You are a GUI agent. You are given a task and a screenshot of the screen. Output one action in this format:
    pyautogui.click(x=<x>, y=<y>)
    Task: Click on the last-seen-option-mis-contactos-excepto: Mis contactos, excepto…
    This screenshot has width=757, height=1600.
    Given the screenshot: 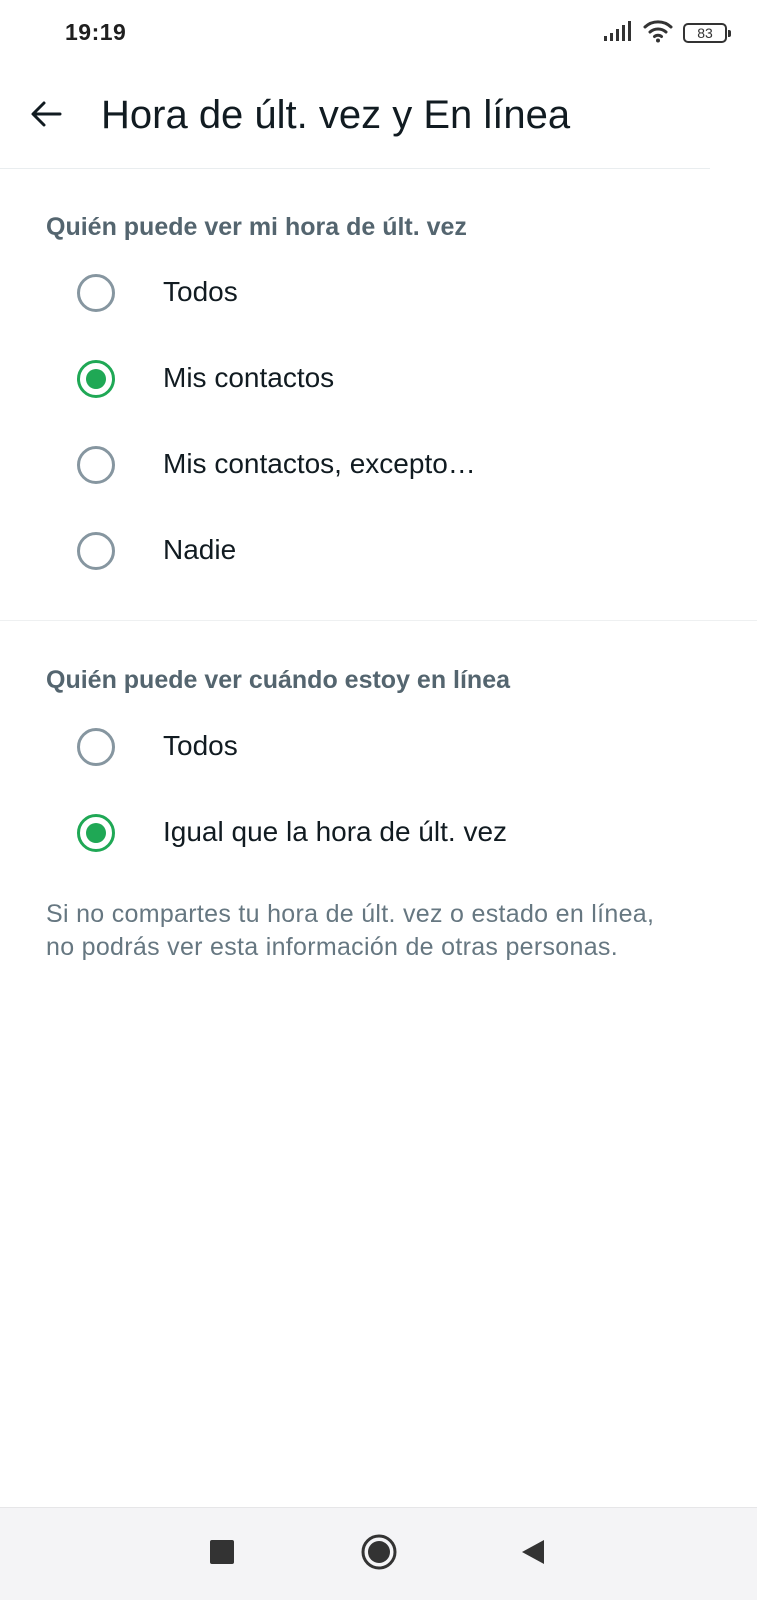 What is the action you would take?
    pyautogui.click(x=378, y=465)
    